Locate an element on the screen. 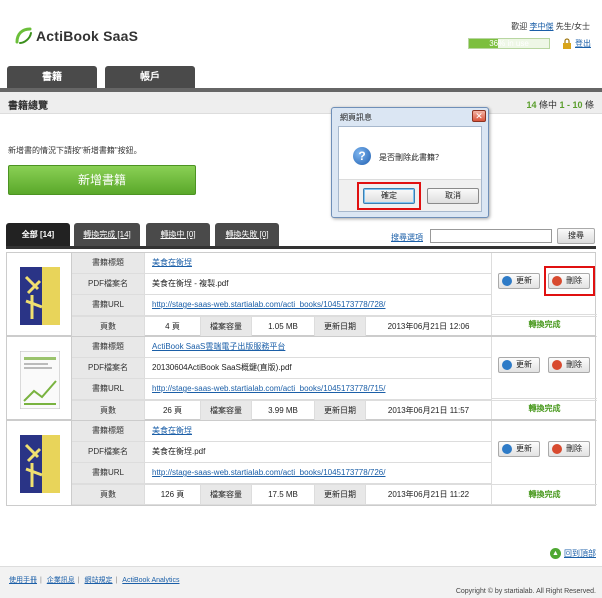 The image size is (602, 598). book-title-label: 書籍標題 is located at coordinates (108, 431).